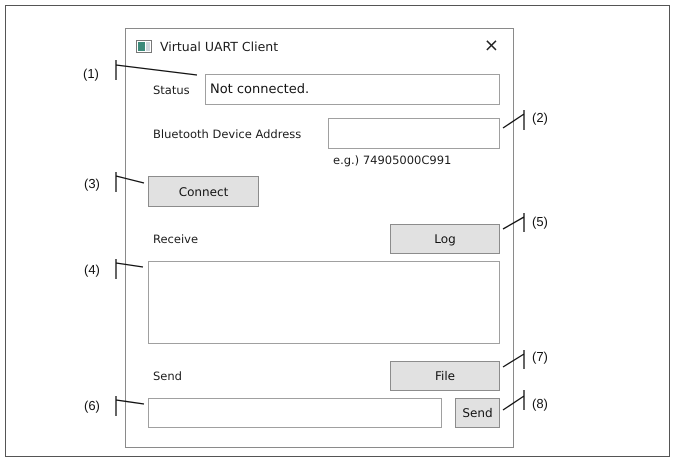 This screenshot has height=463, width=678. Describe the element at coordinates (540, 356) in the screenshot. I see `callout-label: (7)` at that location.